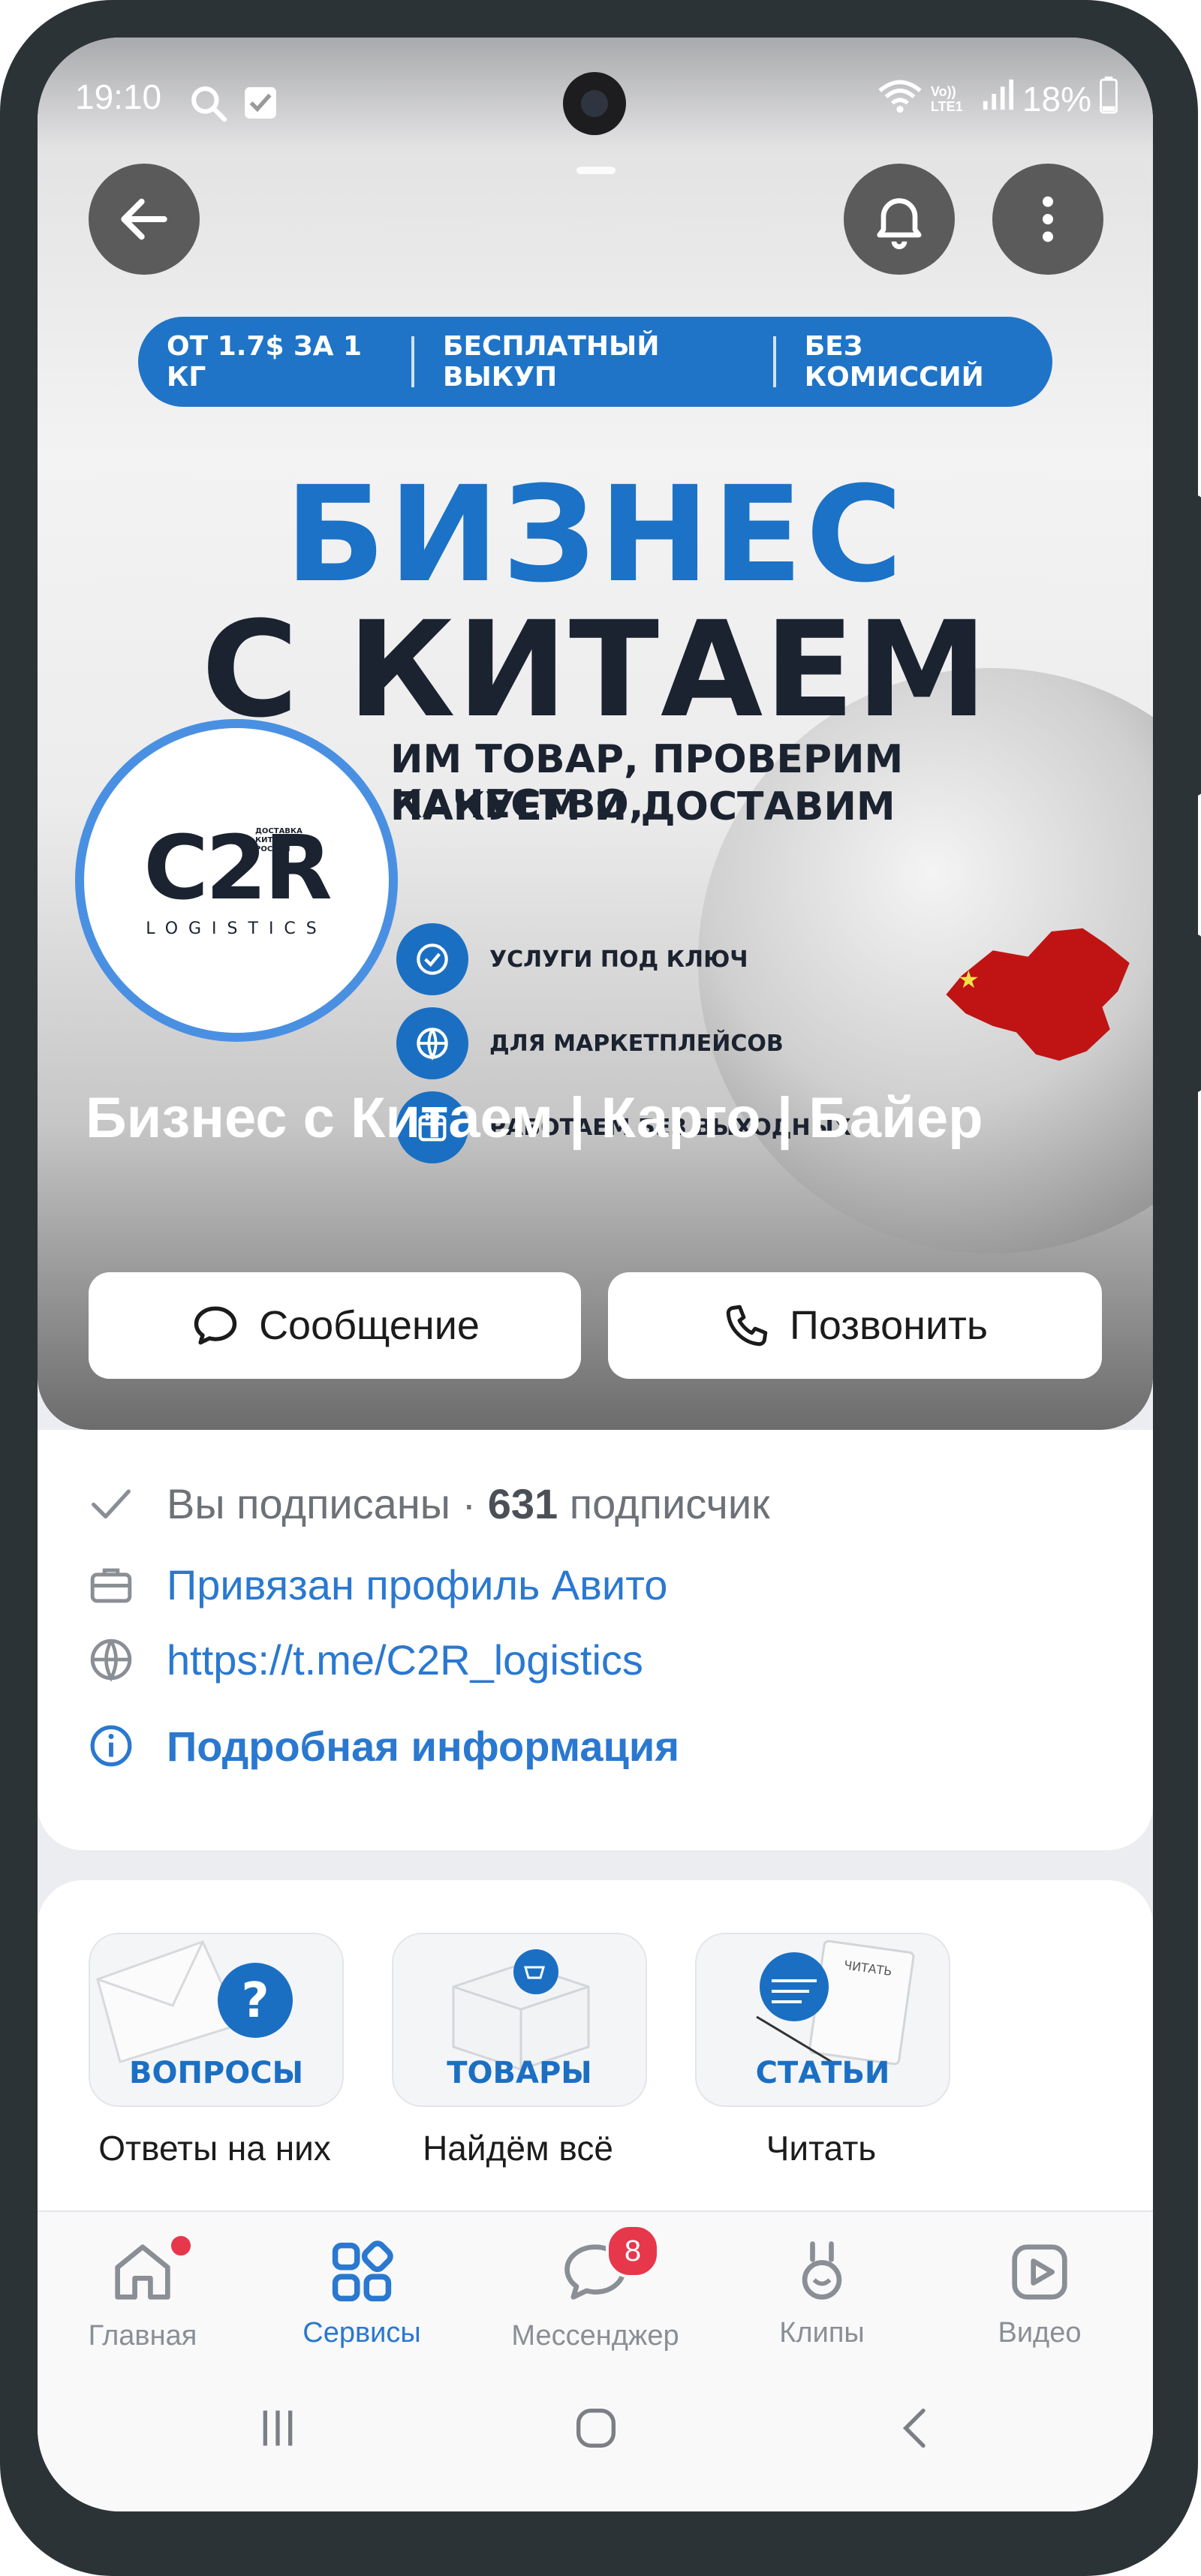 The height and width of the screenshot is (2576, 1201). I want to click on drag-handle, so click(596, 170).